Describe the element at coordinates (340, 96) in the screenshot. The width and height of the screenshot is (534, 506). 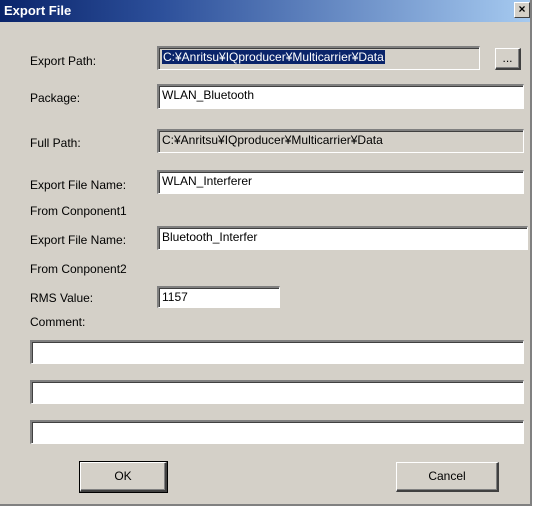
I see `package-input: WLAN_Bluetooth` at that location.